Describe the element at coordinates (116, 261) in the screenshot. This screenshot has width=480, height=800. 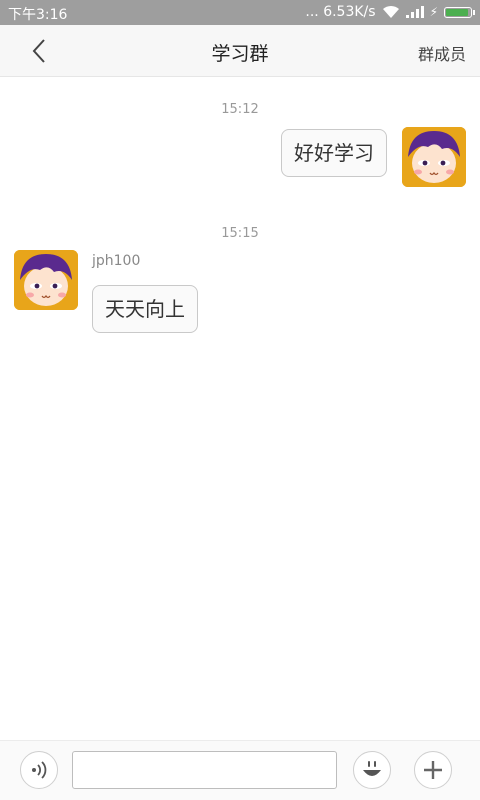
I see `sender-name: jph100` at that location.